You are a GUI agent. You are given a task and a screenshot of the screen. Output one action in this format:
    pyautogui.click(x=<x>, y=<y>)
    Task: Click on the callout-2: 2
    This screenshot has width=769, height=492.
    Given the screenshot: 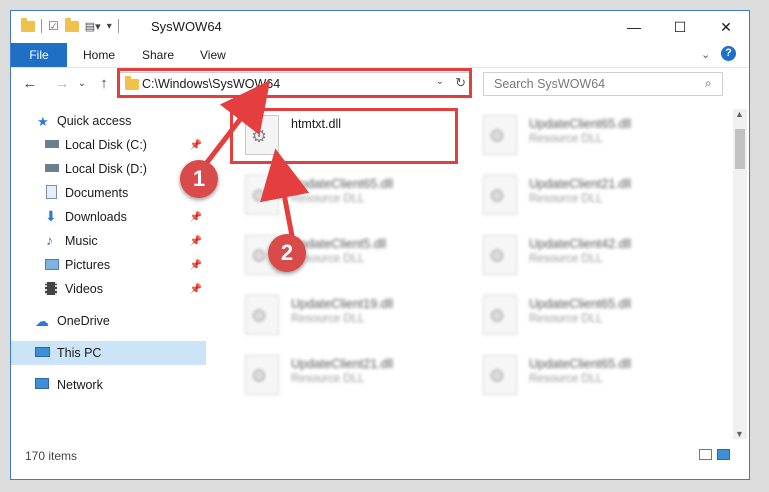 What is the action you would take?
    pyautogui.click(x=287, y=253)
    